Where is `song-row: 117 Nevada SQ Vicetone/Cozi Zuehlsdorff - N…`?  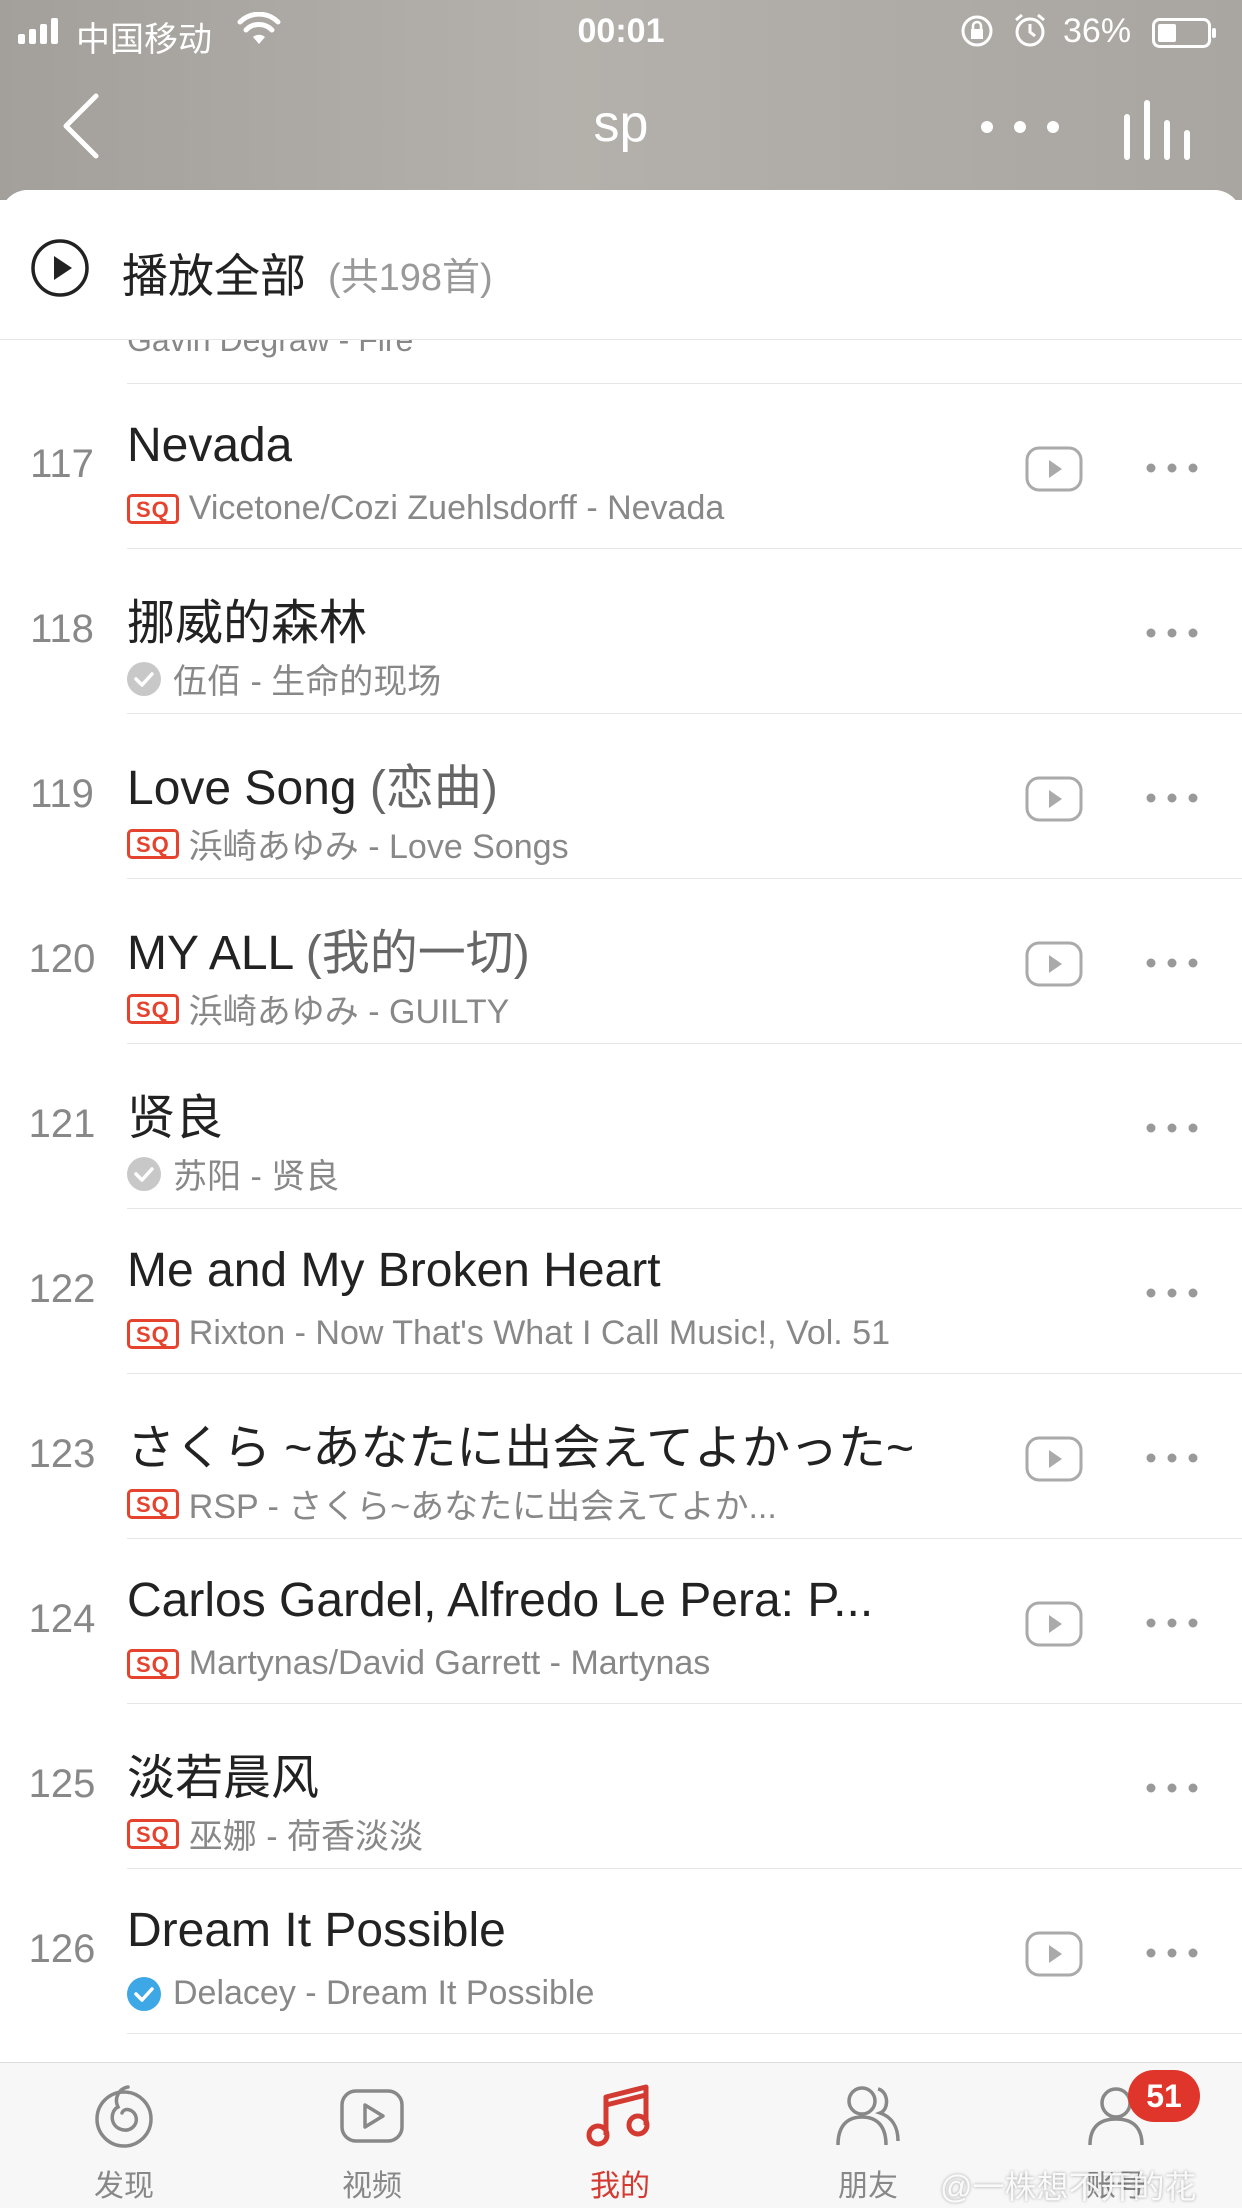 song-row: 117 Nevada SQ Vicetone/Cozi Zuehlsdorff - N… is located at coordinates (621, 466).